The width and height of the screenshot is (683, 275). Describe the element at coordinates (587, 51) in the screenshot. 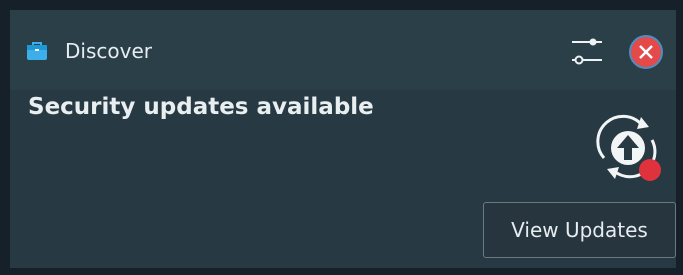

I see `sliders-icon` at that location.